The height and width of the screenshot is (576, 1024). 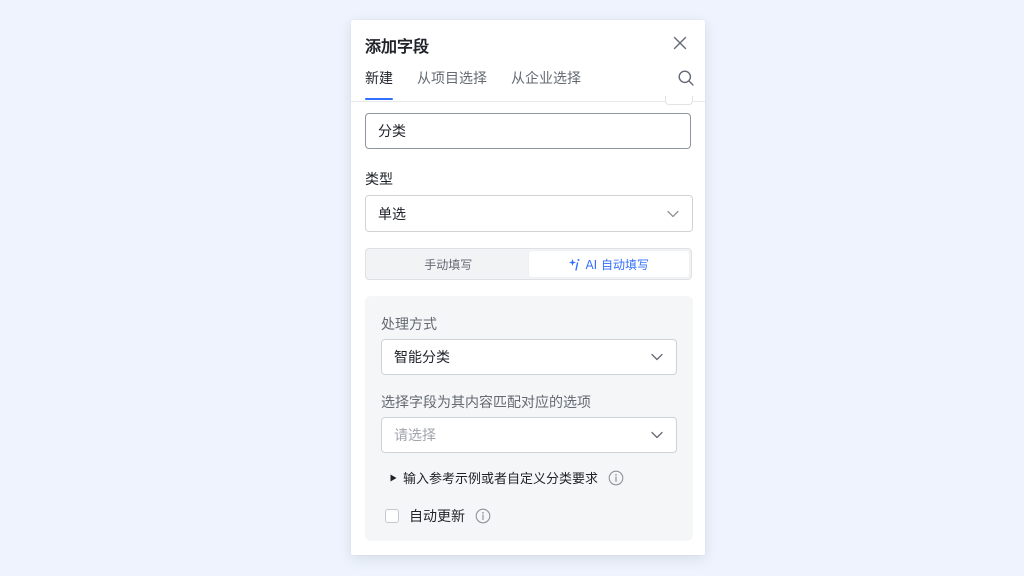 I want to click on source-field-placeholder: 请选择, so click(x=415, y=436).